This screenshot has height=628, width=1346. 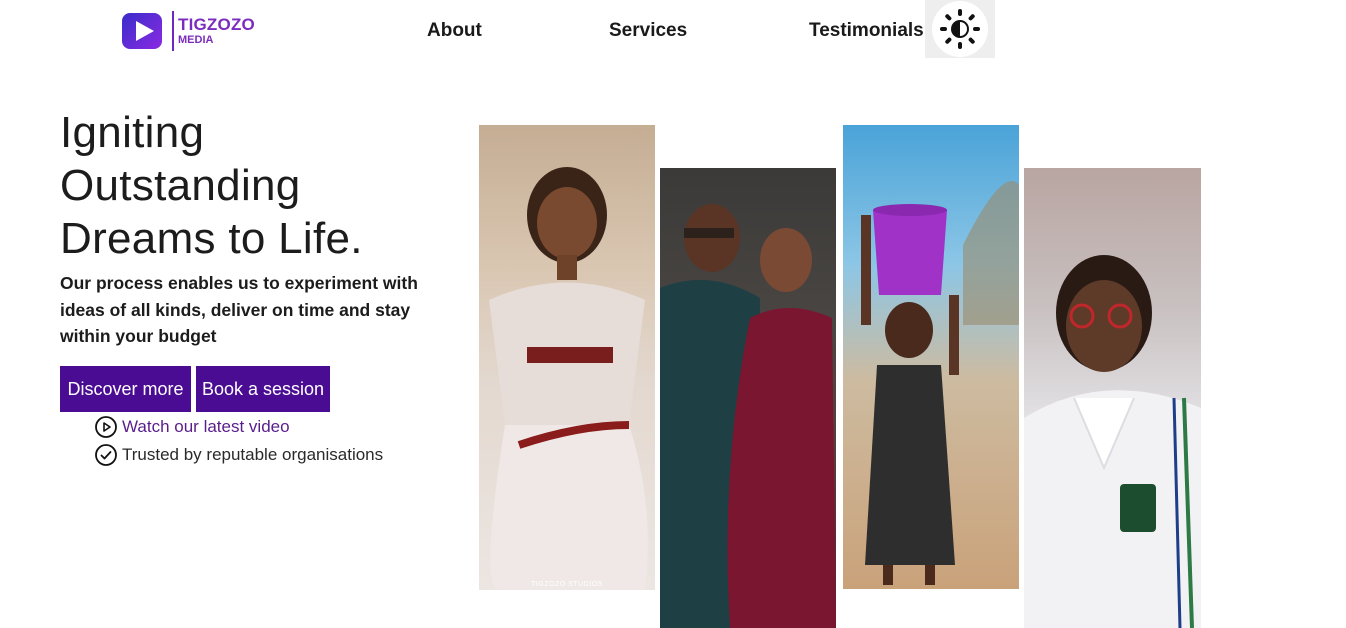 I want to click on photo-student, so click(x=1112, y=398).